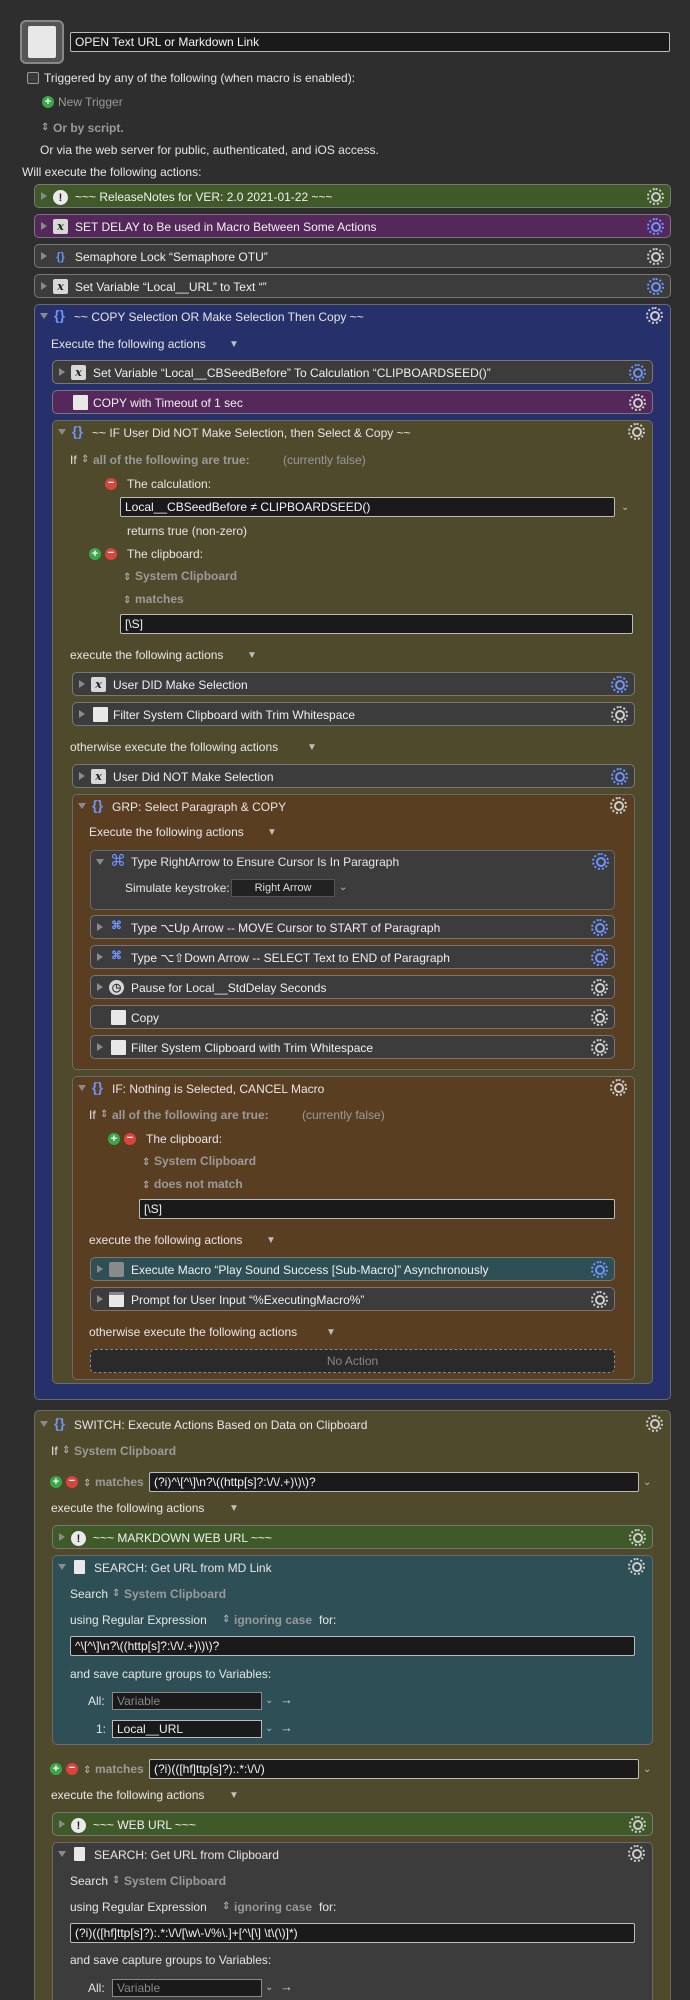  What do you see at coordinates (353, 776) in the screenshot?
I see `action-user-did-not: x User Did NOT Make Selection` at bounding box center [353, 776].